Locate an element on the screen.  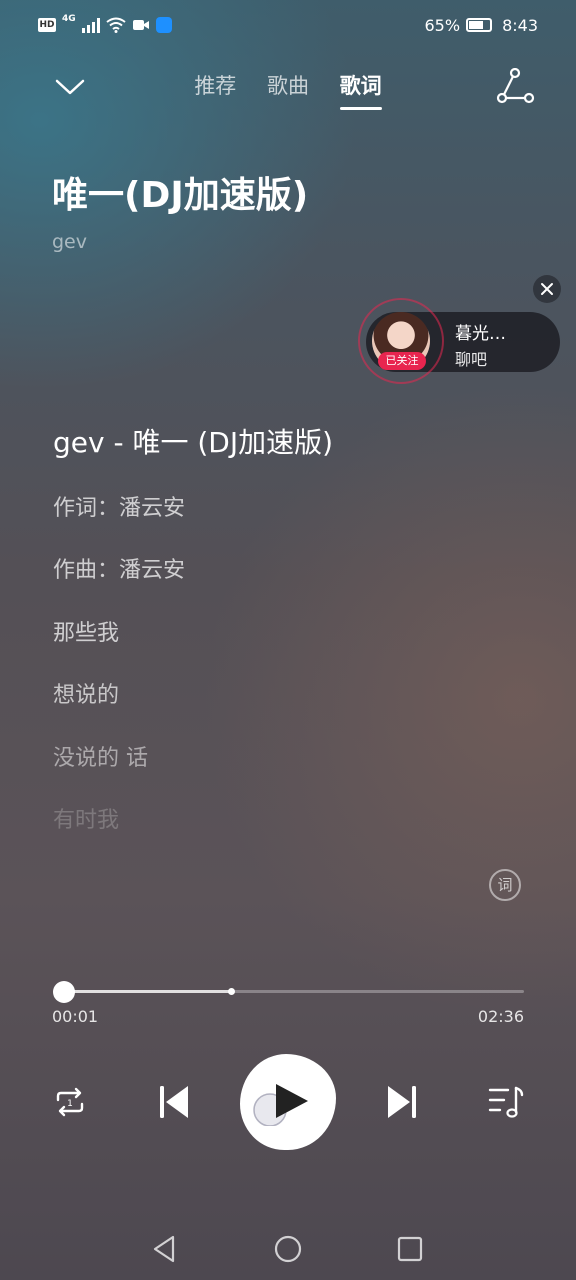
close-icon is located at coordinates (547, 289).